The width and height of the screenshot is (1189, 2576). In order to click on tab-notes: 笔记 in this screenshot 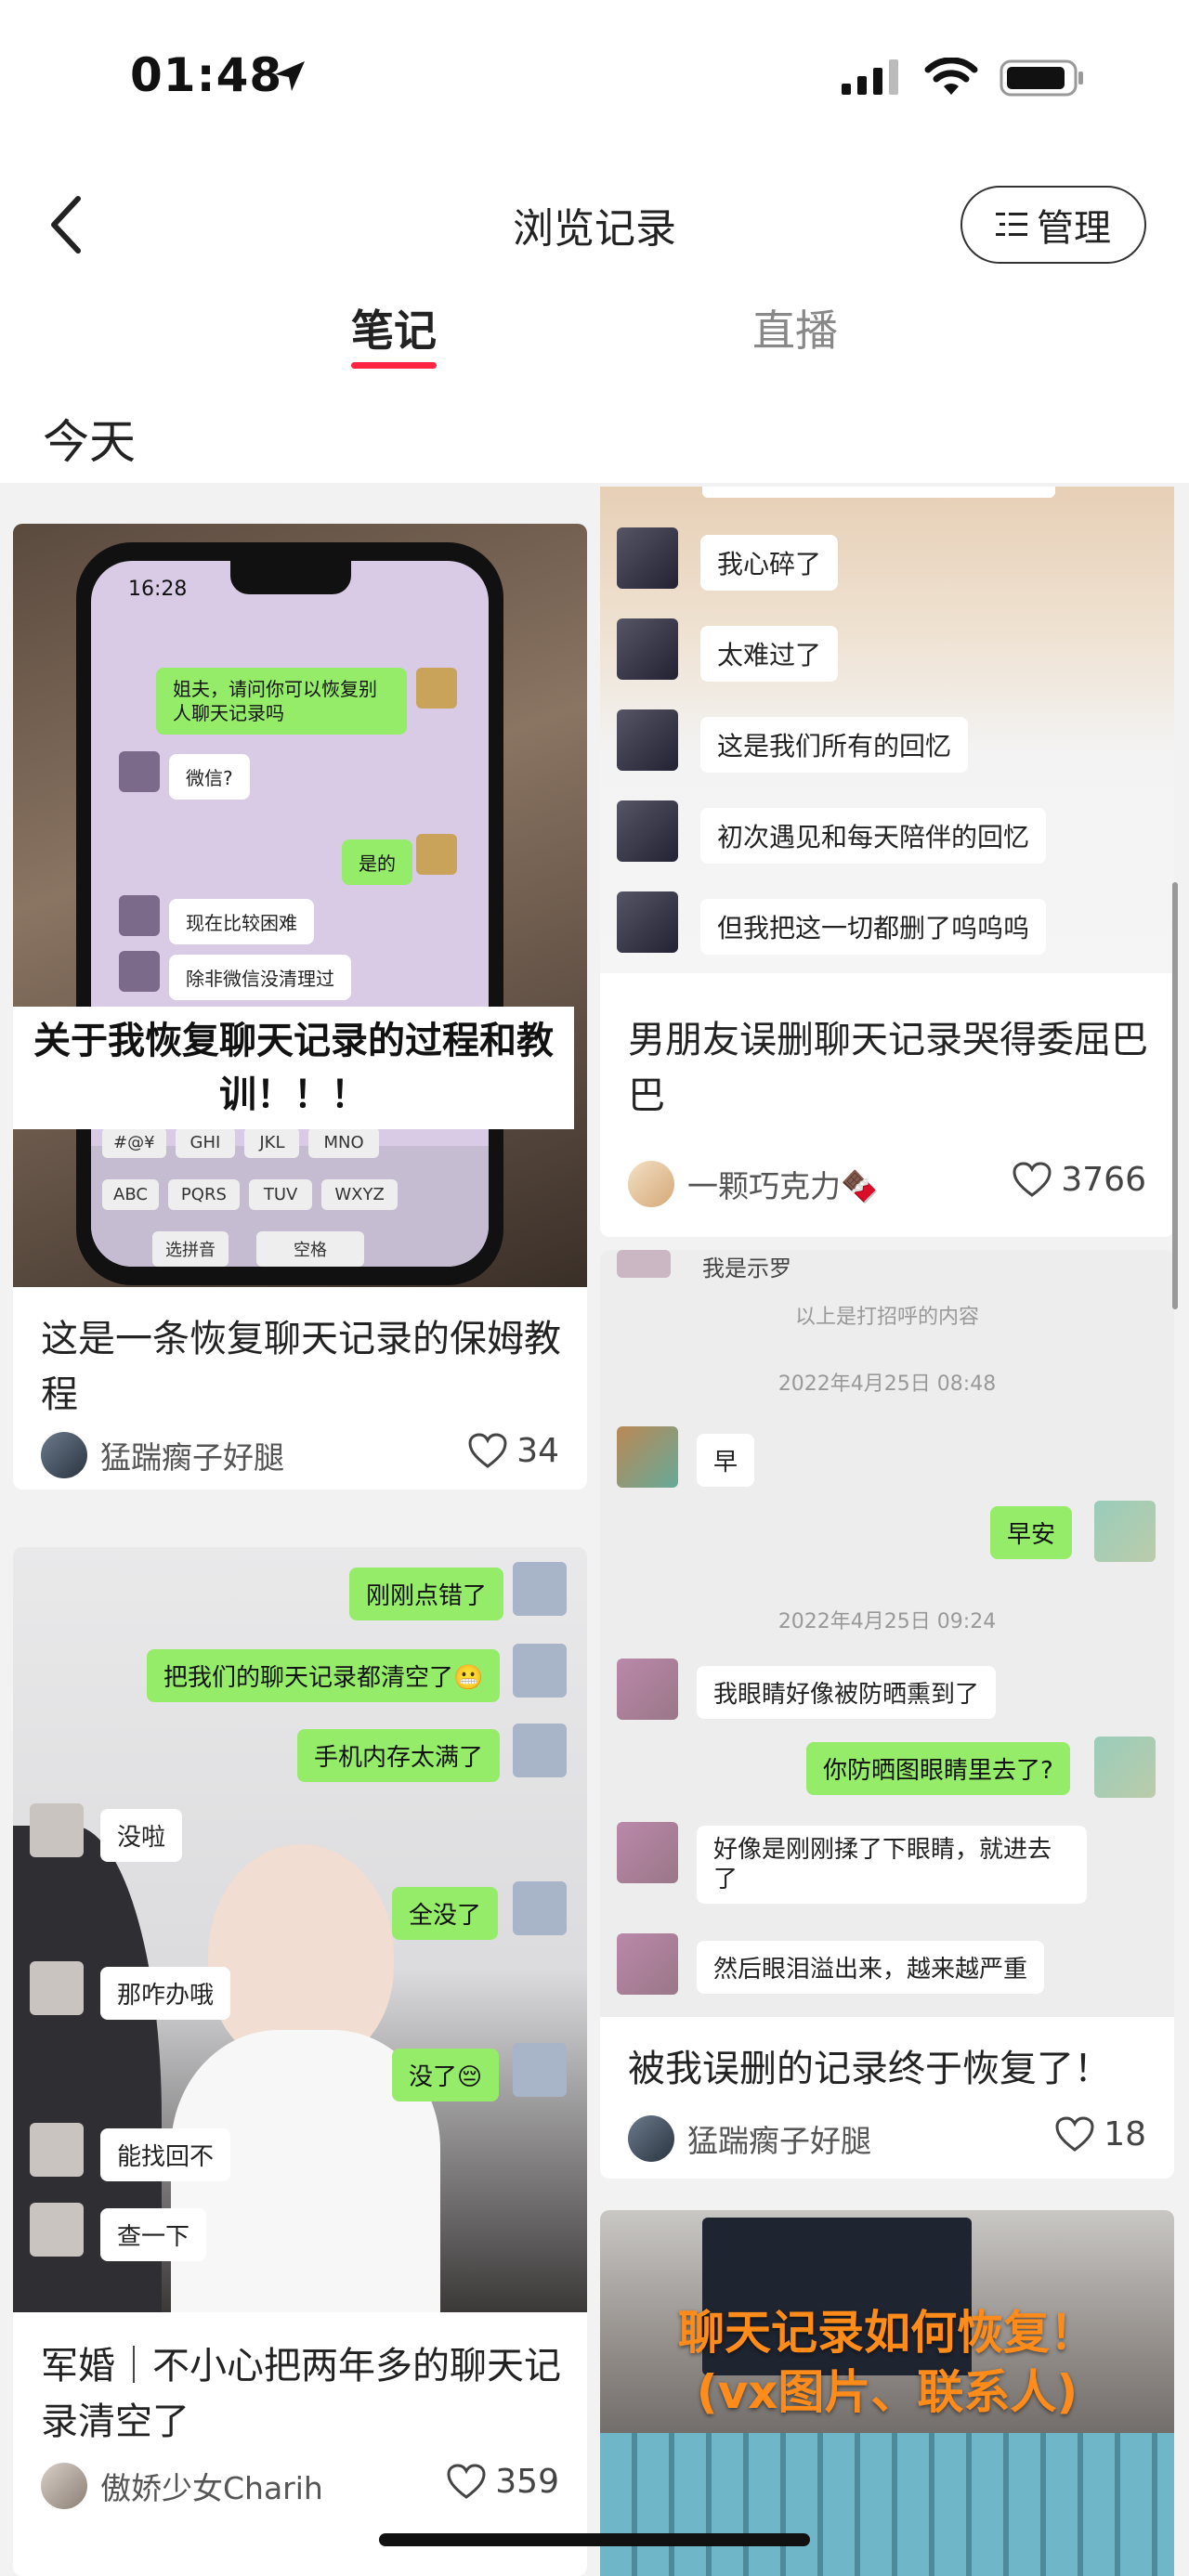, I will do `click(394, 327)`.